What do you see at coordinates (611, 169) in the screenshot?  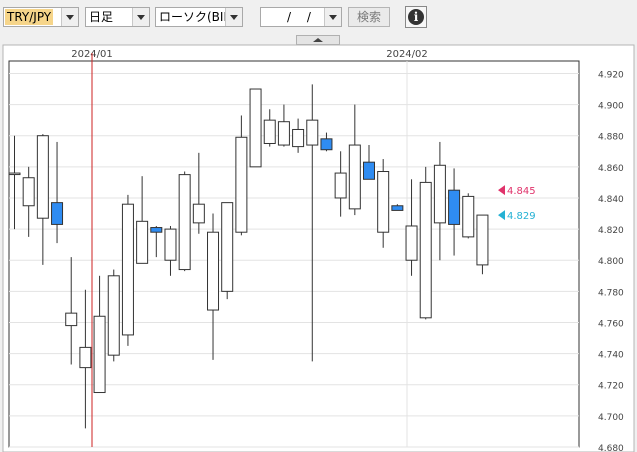 I see `y-tick-label: 4.860` at bounding box center [611, 169].